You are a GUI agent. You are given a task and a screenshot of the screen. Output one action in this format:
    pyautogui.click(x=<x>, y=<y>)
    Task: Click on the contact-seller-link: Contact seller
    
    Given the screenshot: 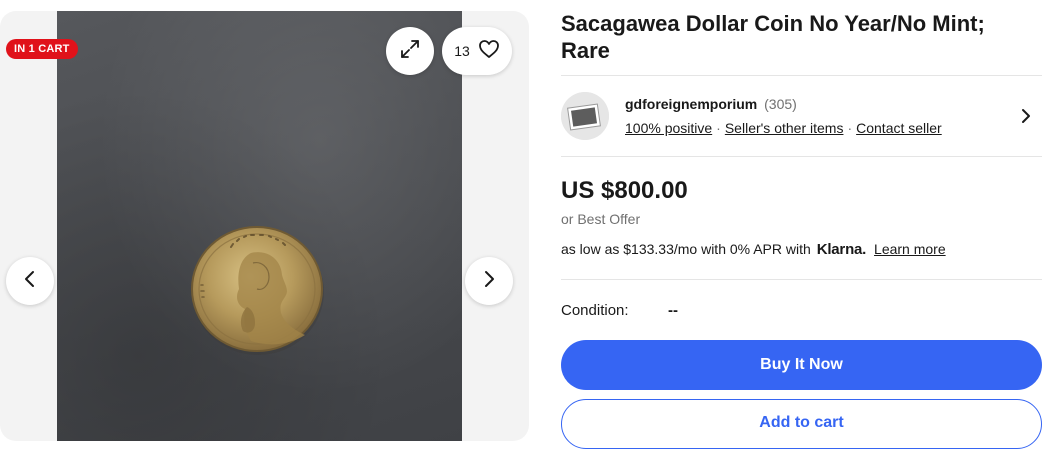 What is the action you would take?
    pyautogui.click(x=899, y=128)
    